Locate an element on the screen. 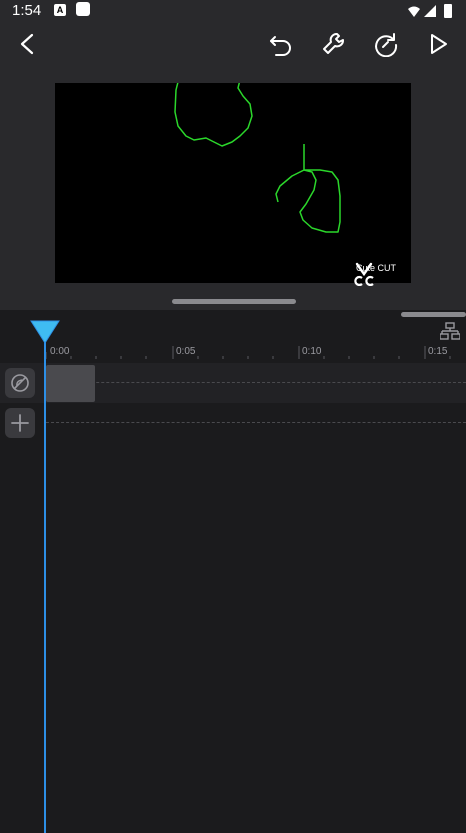 The image size is (466, 833). play-icon is located at coordinates (439, 44).